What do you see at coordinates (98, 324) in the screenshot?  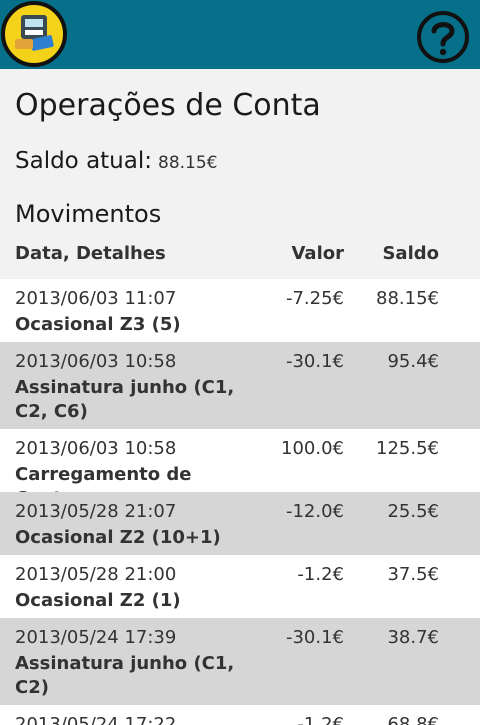 I see `row-detail: Ocasional Z3 (5)` at bounding box center [98, 324].